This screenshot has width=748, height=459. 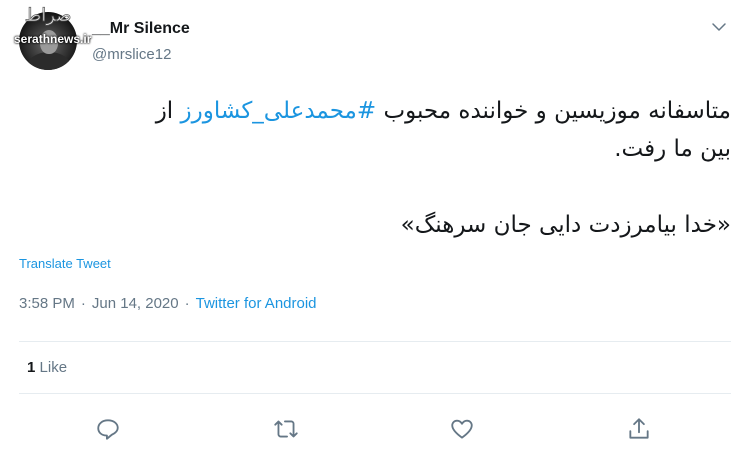 I want to click on tweet-source-link: Twitter for Android, so click(x=256, y=303).